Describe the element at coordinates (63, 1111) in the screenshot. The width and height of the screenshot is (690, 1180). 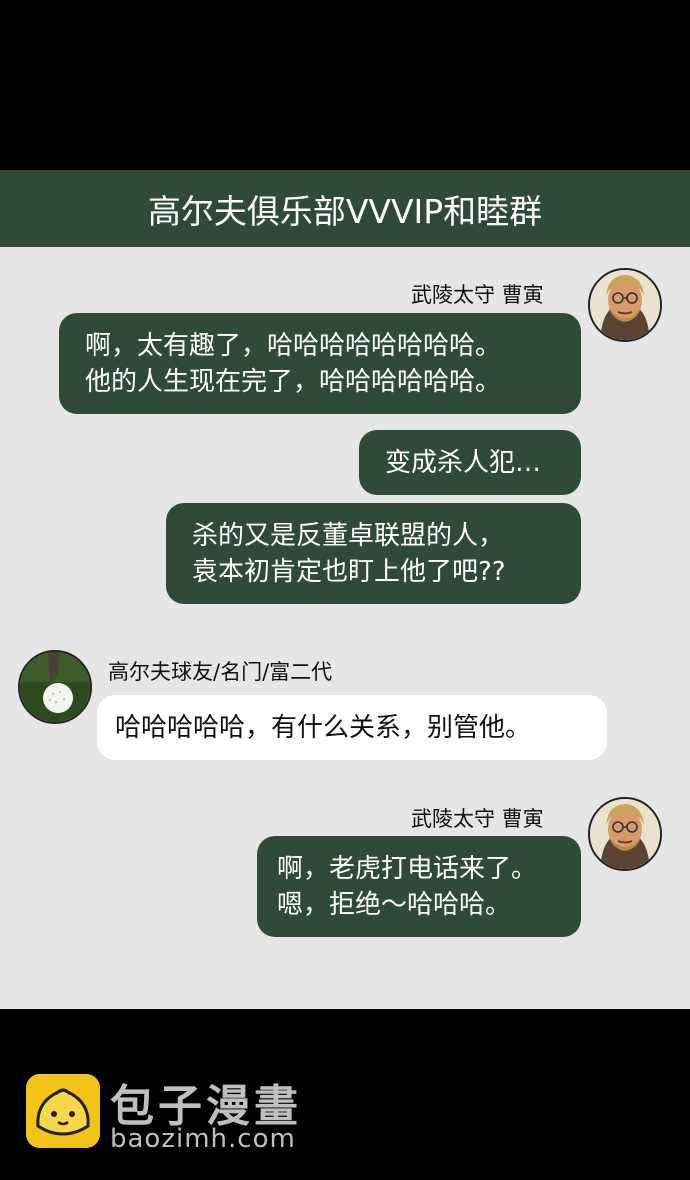
I see `steamed-bun-logo-icon` at that location.